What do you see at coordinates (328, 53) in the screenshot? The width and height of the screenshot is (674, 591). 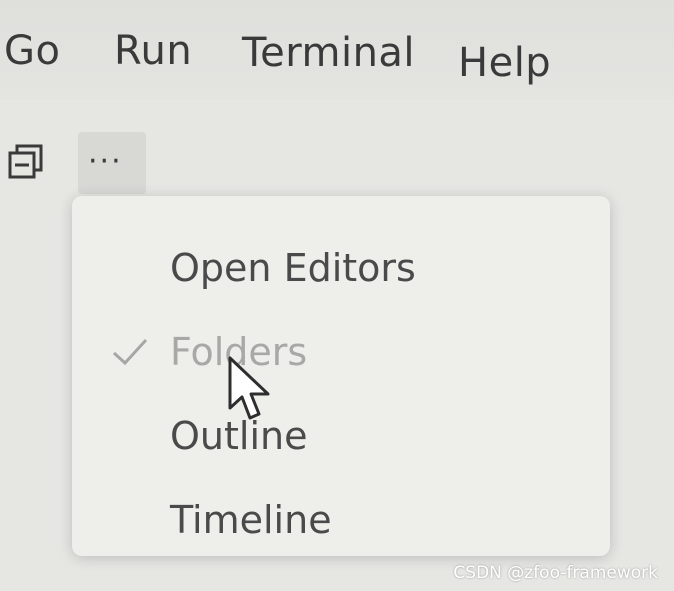 I see `menu-terminal: Terminal` at bounding box center [328, 53].